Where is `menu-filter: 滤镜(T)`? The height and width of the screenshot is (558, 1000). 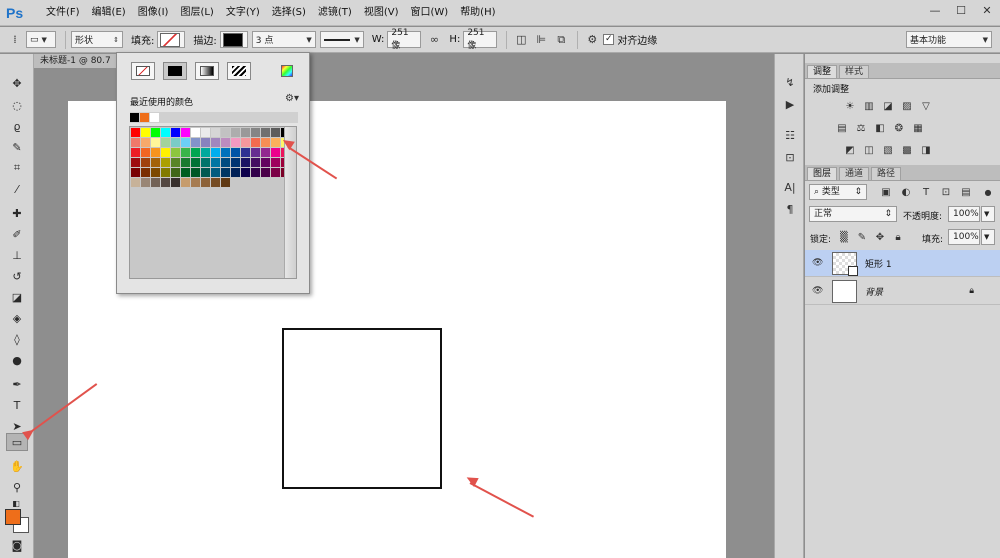
menu-filter: 滤镜(T) is located at coordinates (335, 13).